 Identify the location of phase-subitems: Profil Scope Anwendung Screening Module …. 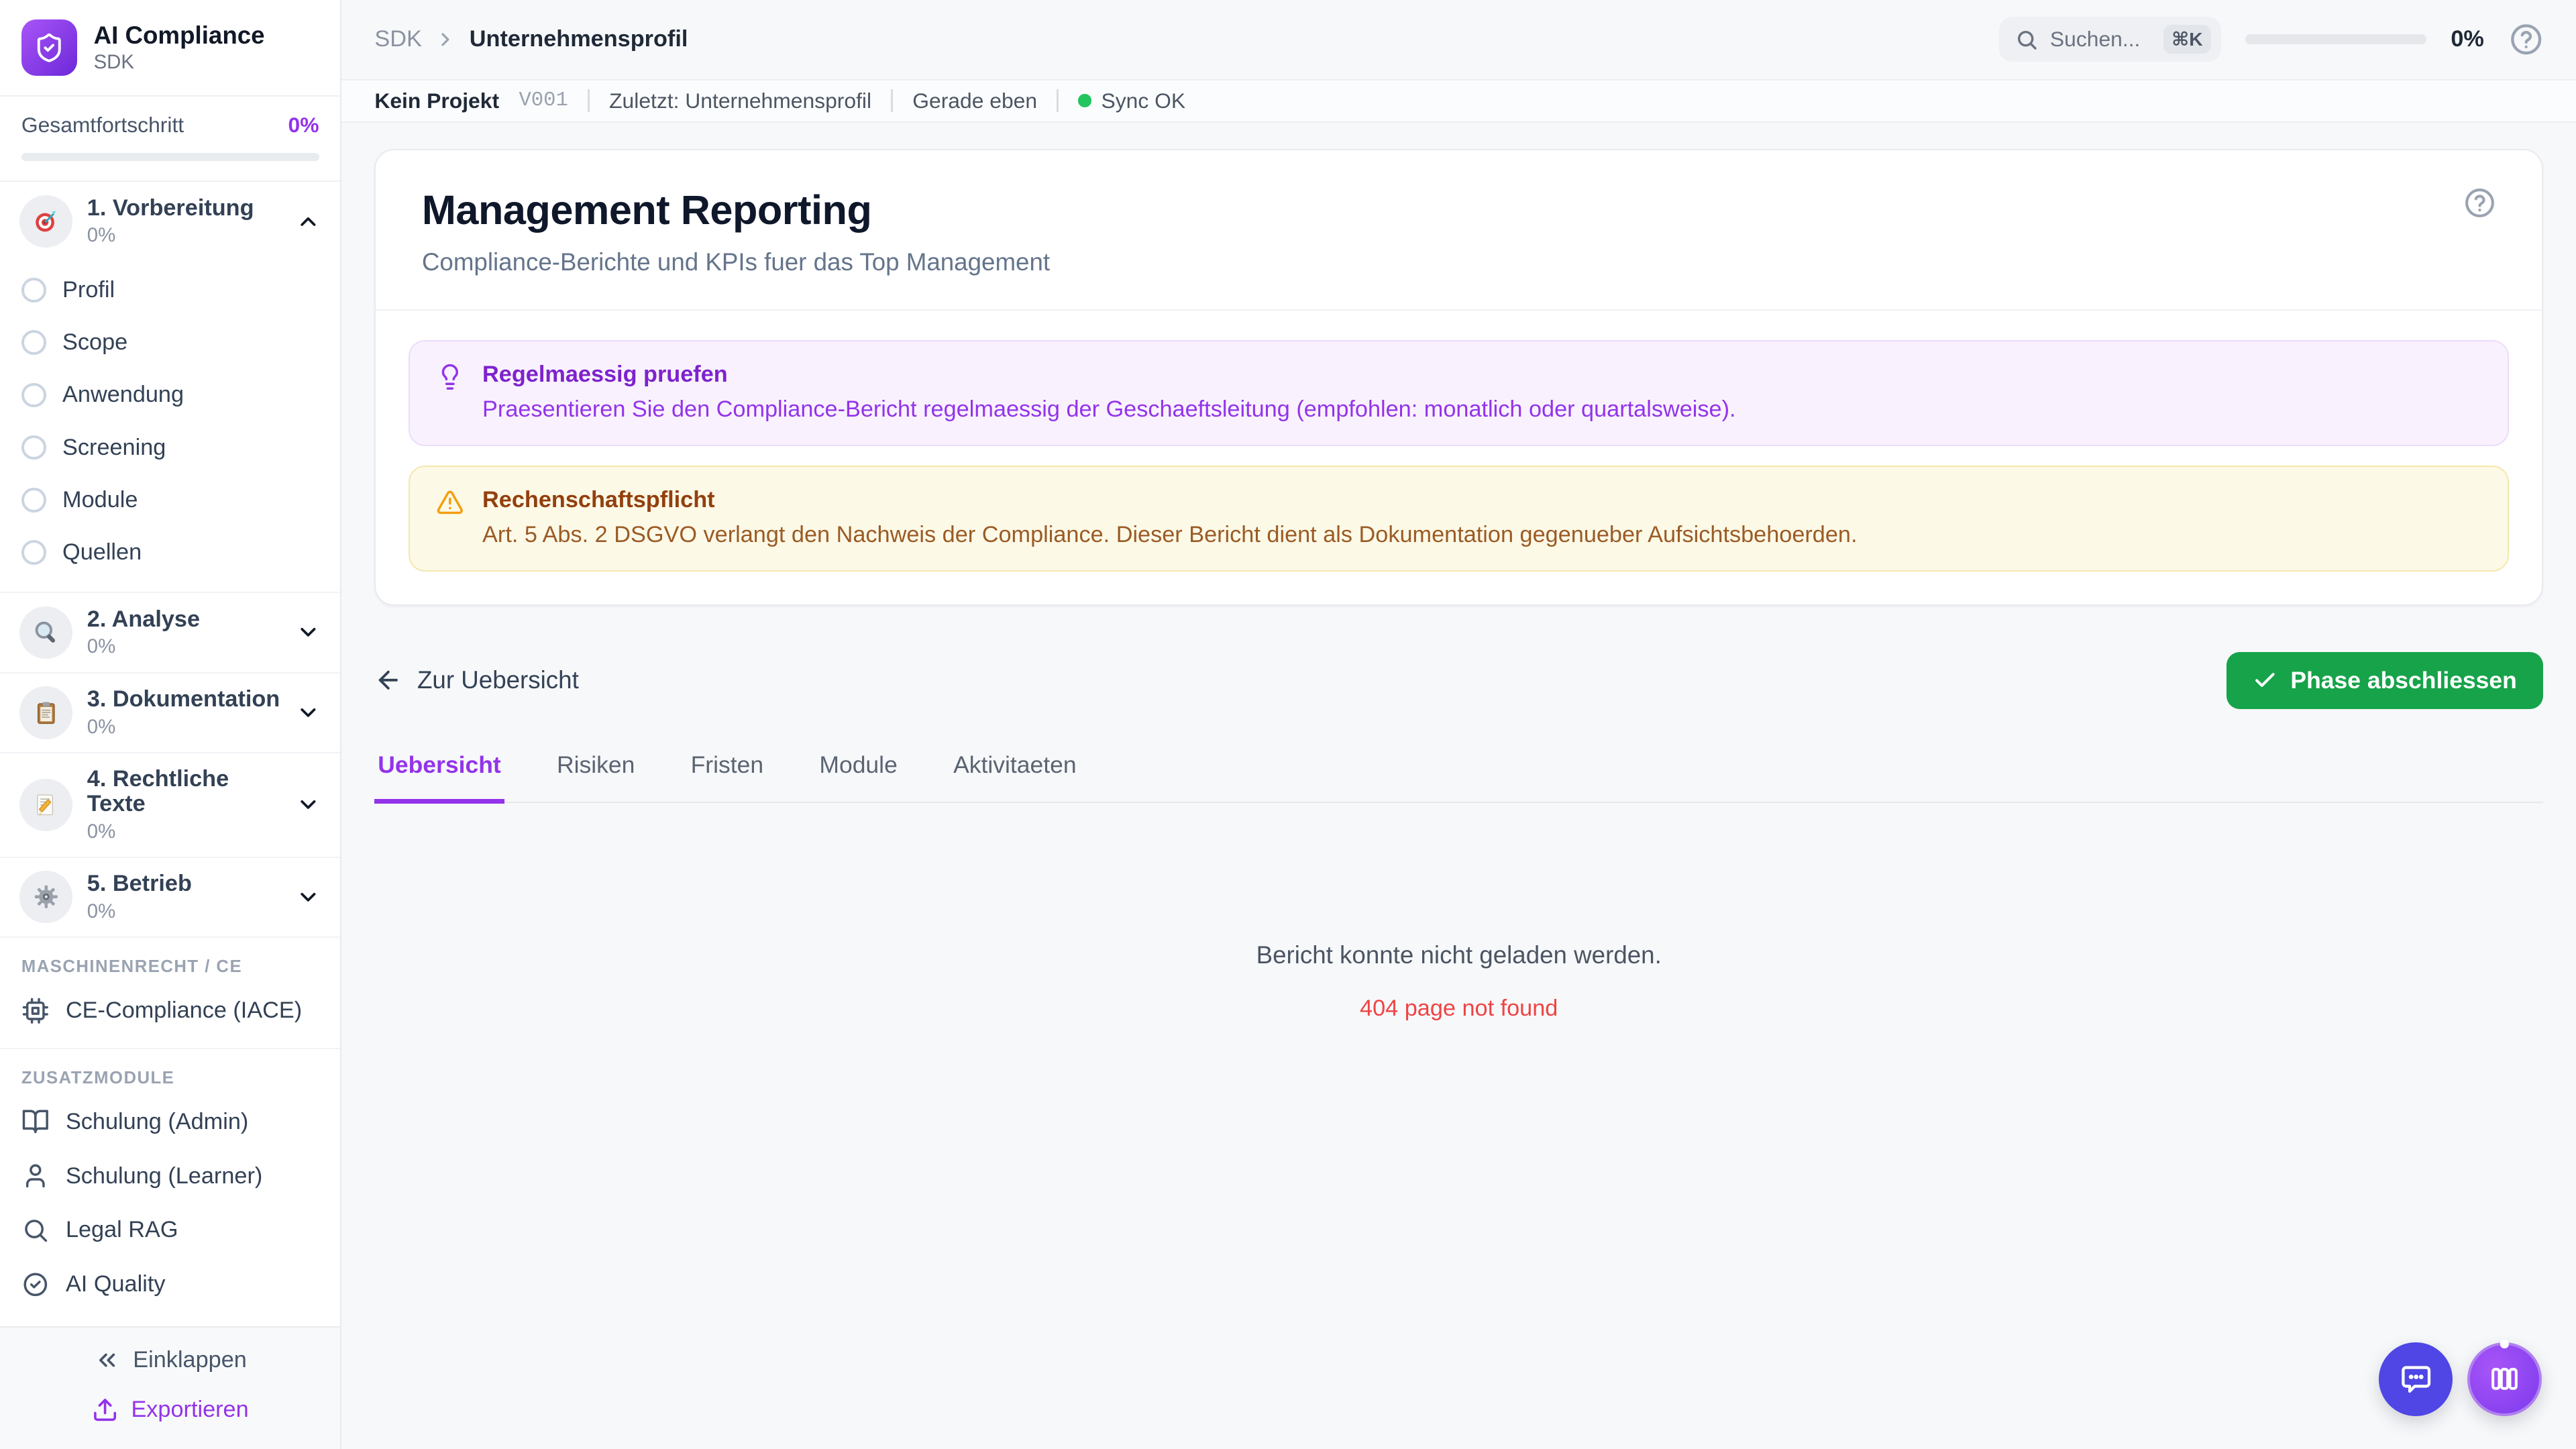
(170, 426).